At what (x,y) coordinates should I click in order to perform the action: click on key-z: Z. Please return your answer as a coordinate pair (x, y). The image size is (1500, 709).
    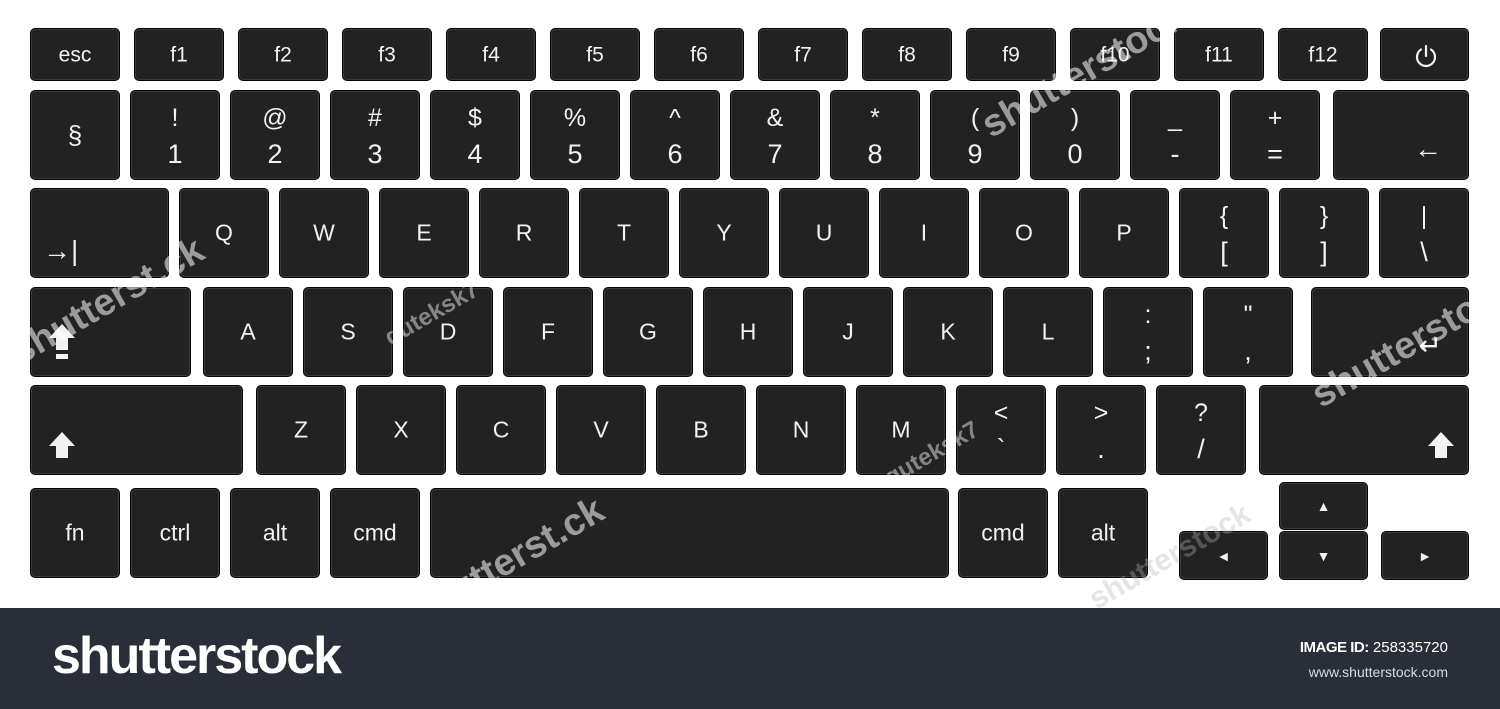
    Looking at the image, I should click on (301, 430).